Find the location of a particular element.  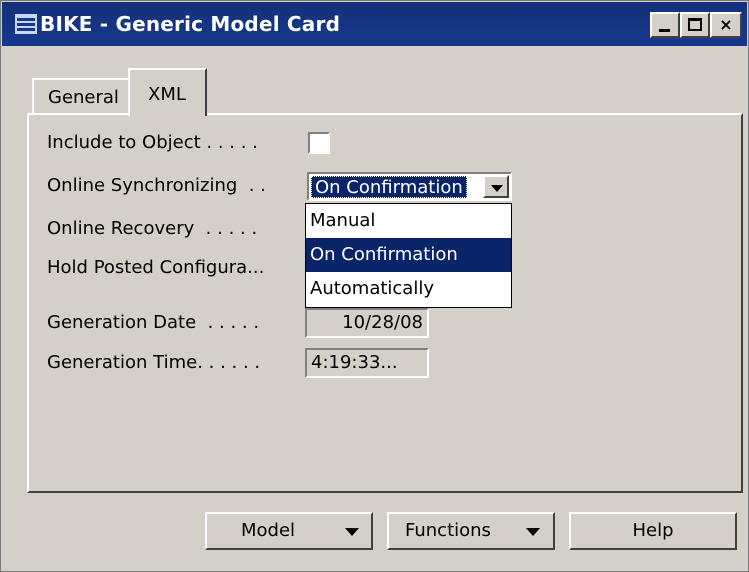

close-icon: × is located at coordinates (726, 24).